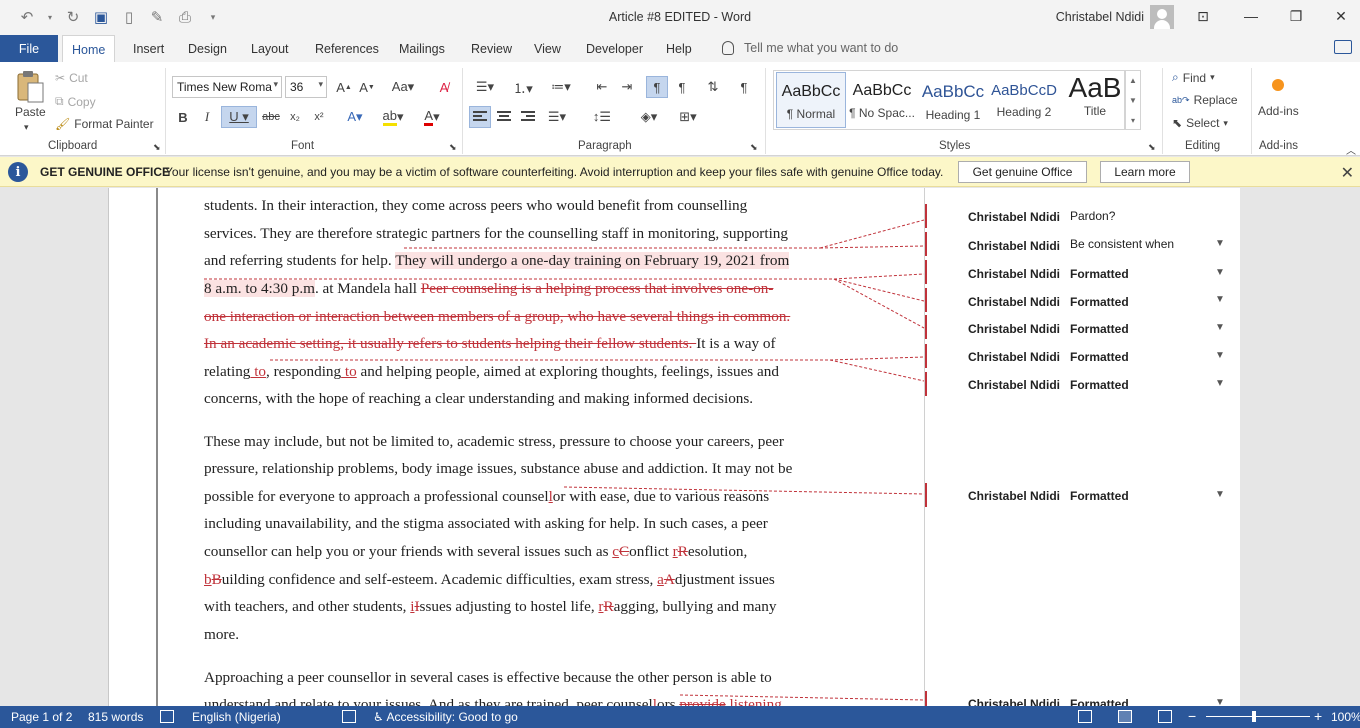 Image resolution: width=1360 pixels, height=728 pixels. What do you see at coordinates (148, 48) in the screenshot?
I see `tab-insert: Insert` at bounding box center [148, 48].